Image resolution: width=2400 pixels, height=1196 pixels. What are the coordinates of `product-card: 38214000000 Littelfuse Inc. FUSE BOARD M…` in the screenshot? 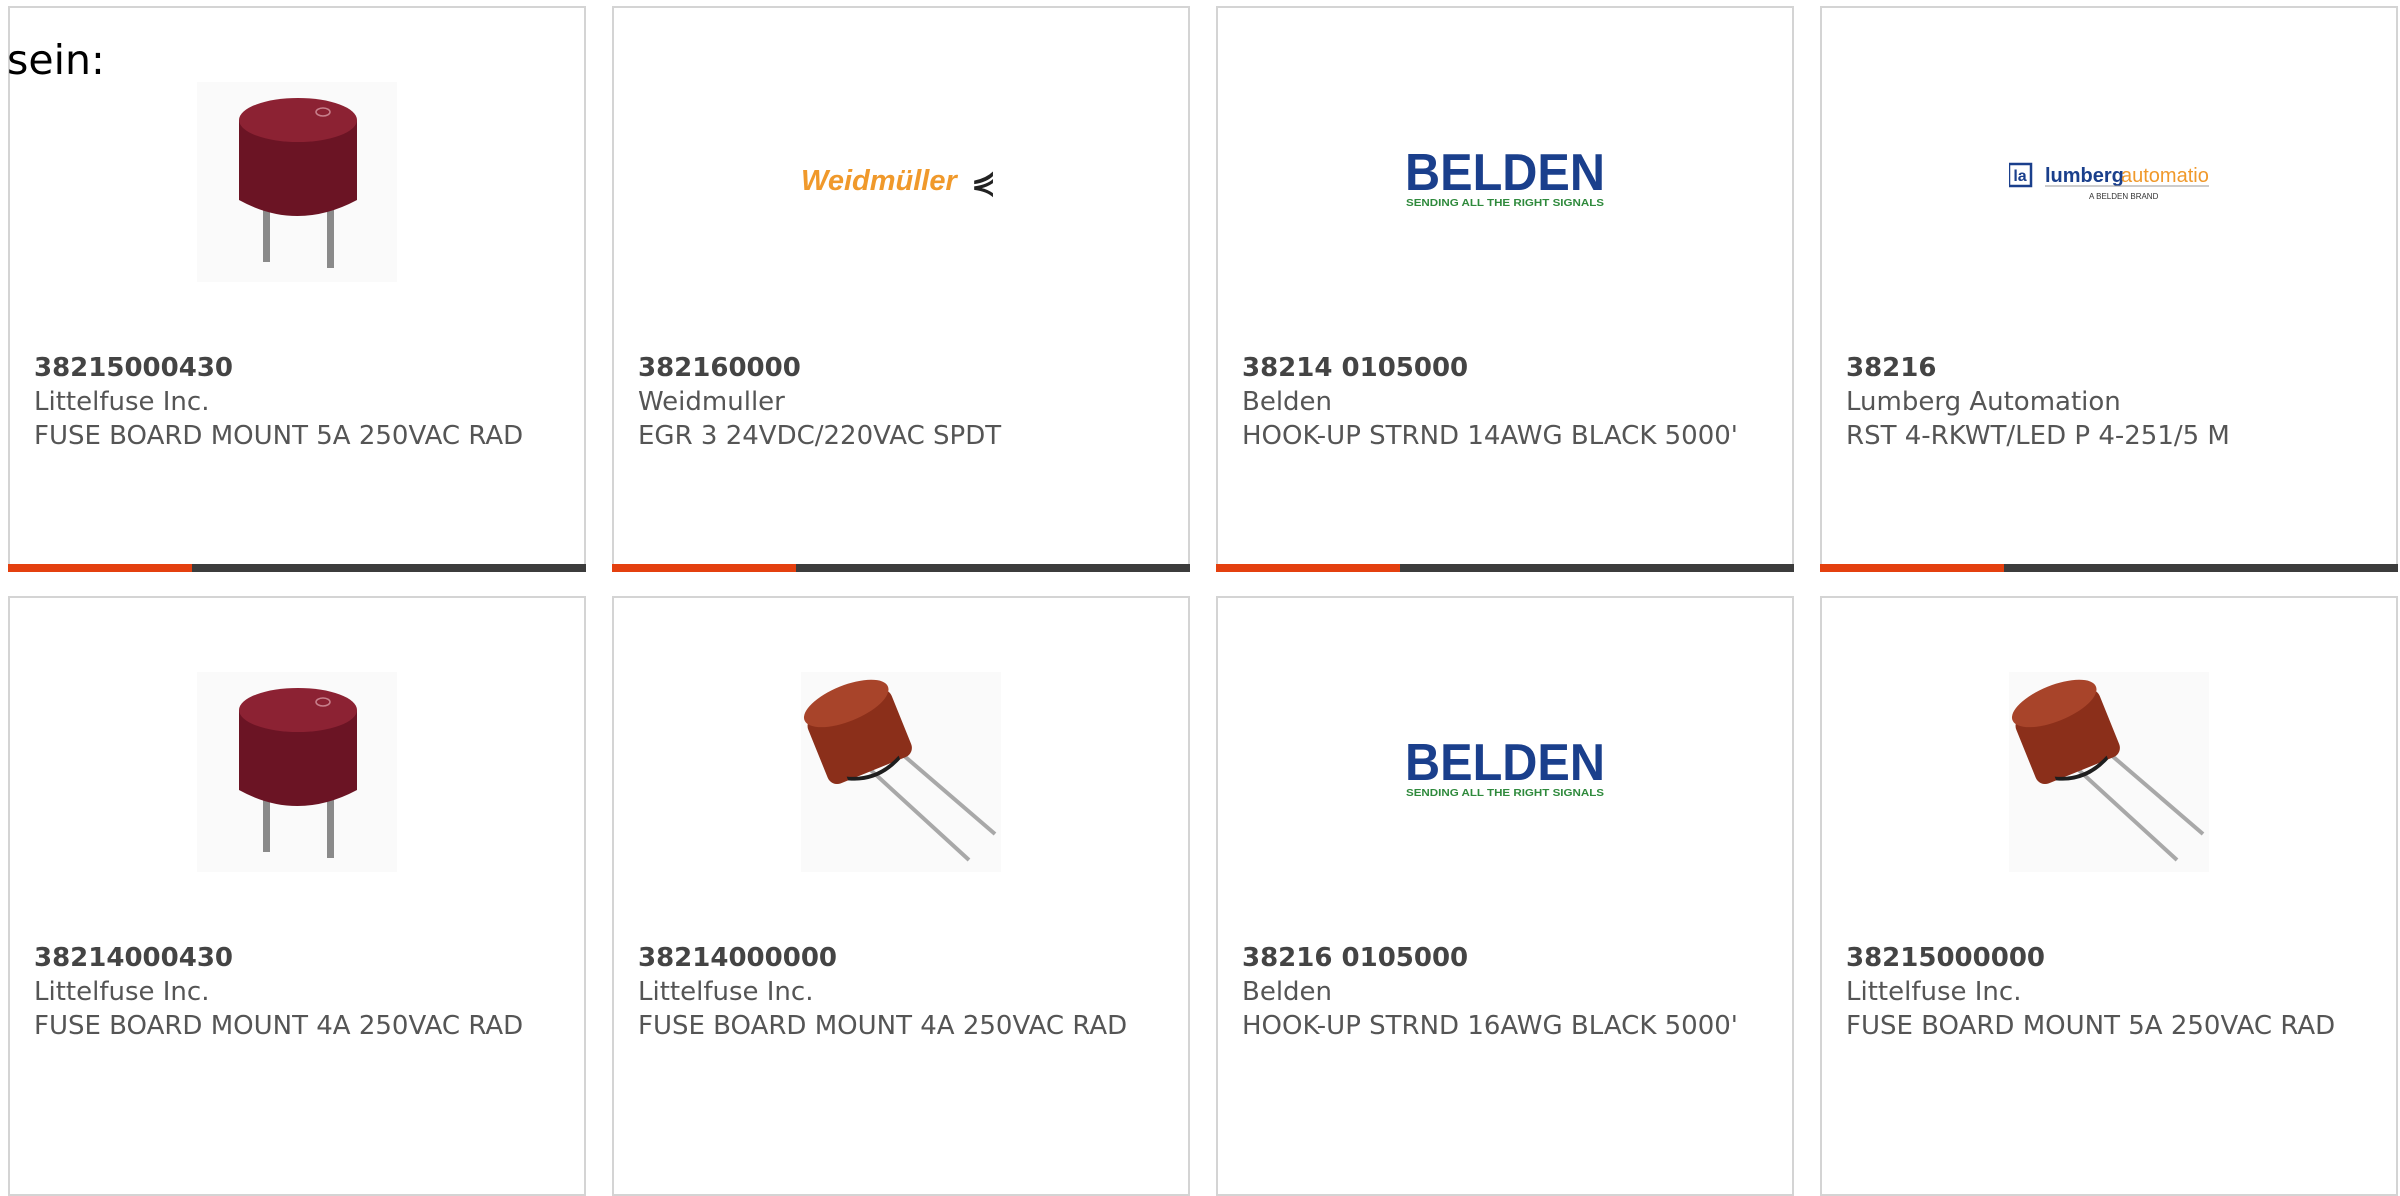 It's located at (901, 896).